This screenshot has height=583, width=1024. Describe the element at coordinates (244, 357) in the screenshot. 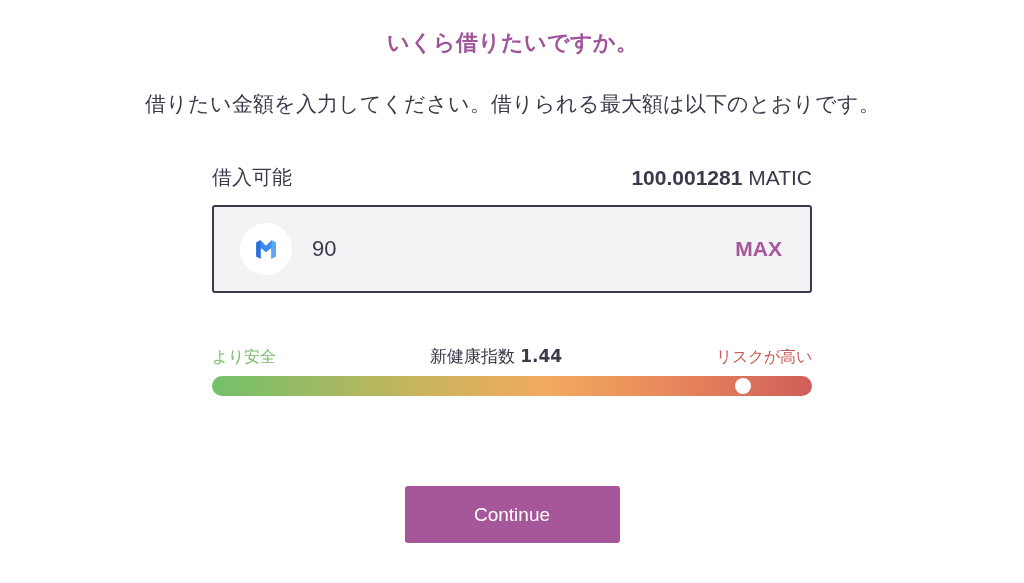

I see `safer-label: より安全` at that location.